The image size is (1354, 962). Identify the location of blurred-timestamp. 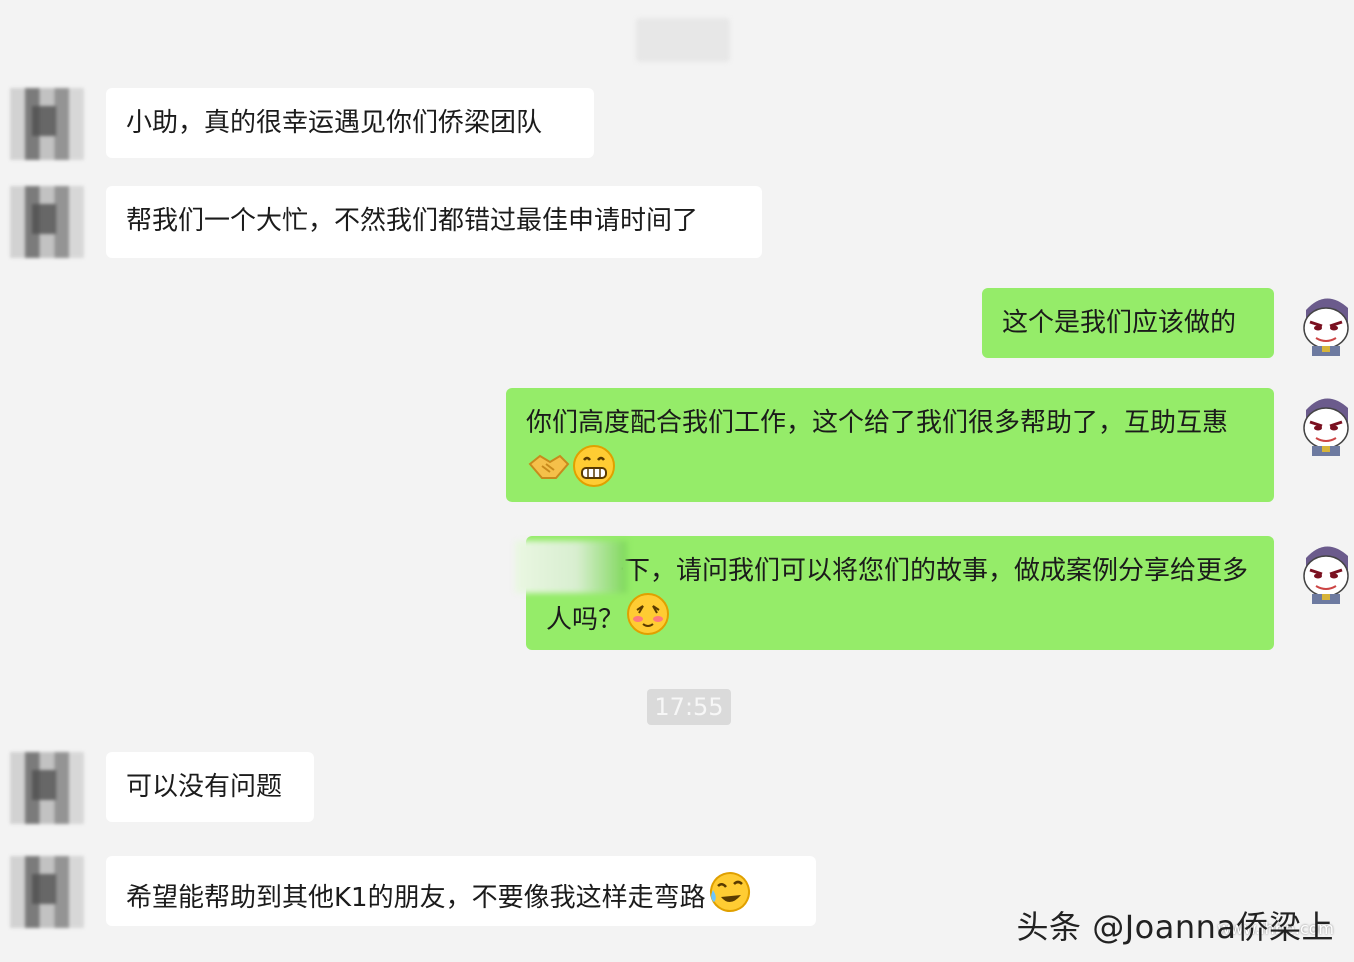
(683, 40).